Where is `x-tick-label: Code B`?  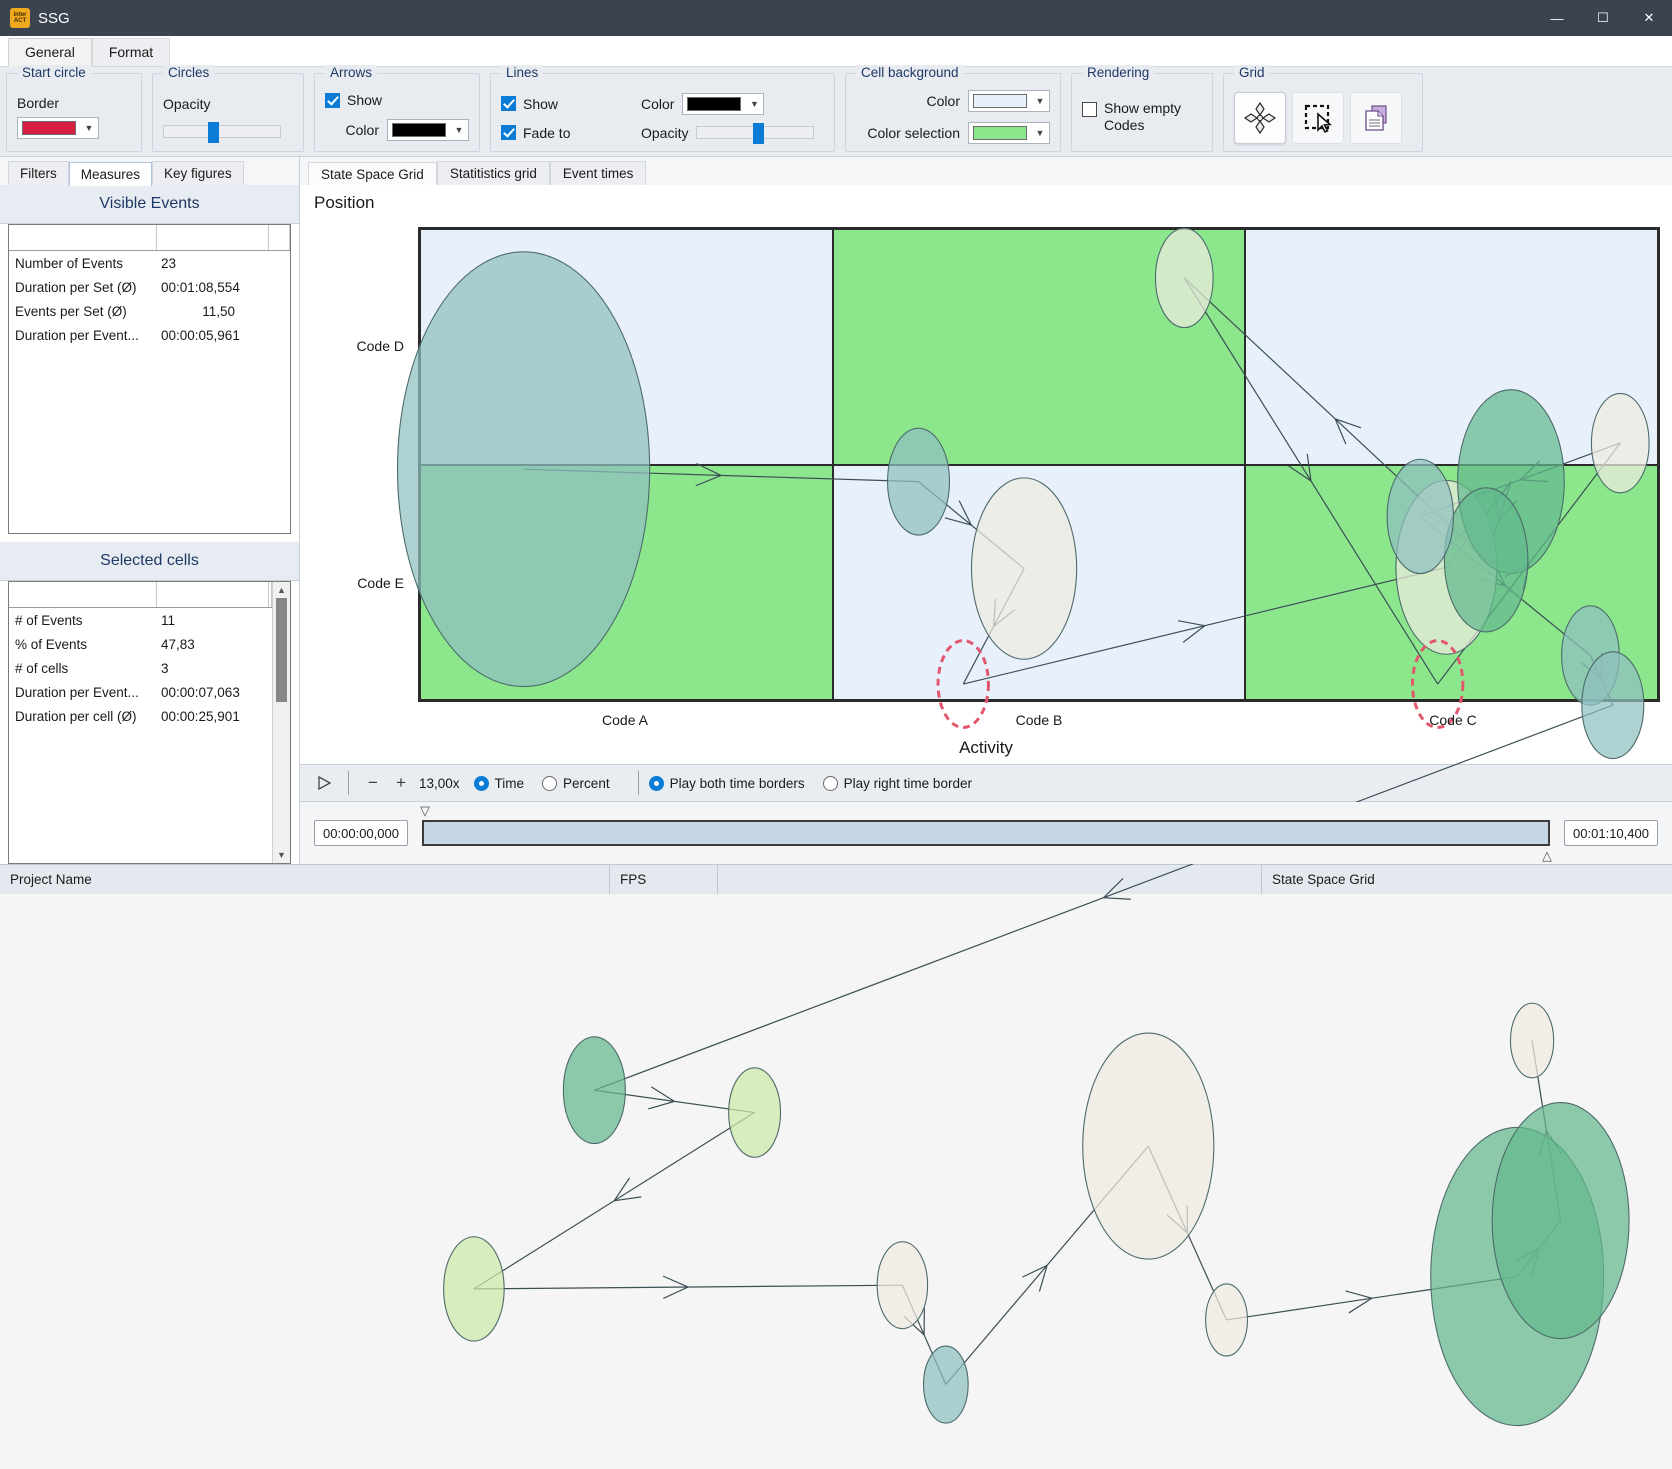 x-tick-label: Code B is located at coordinates (1039, 720).